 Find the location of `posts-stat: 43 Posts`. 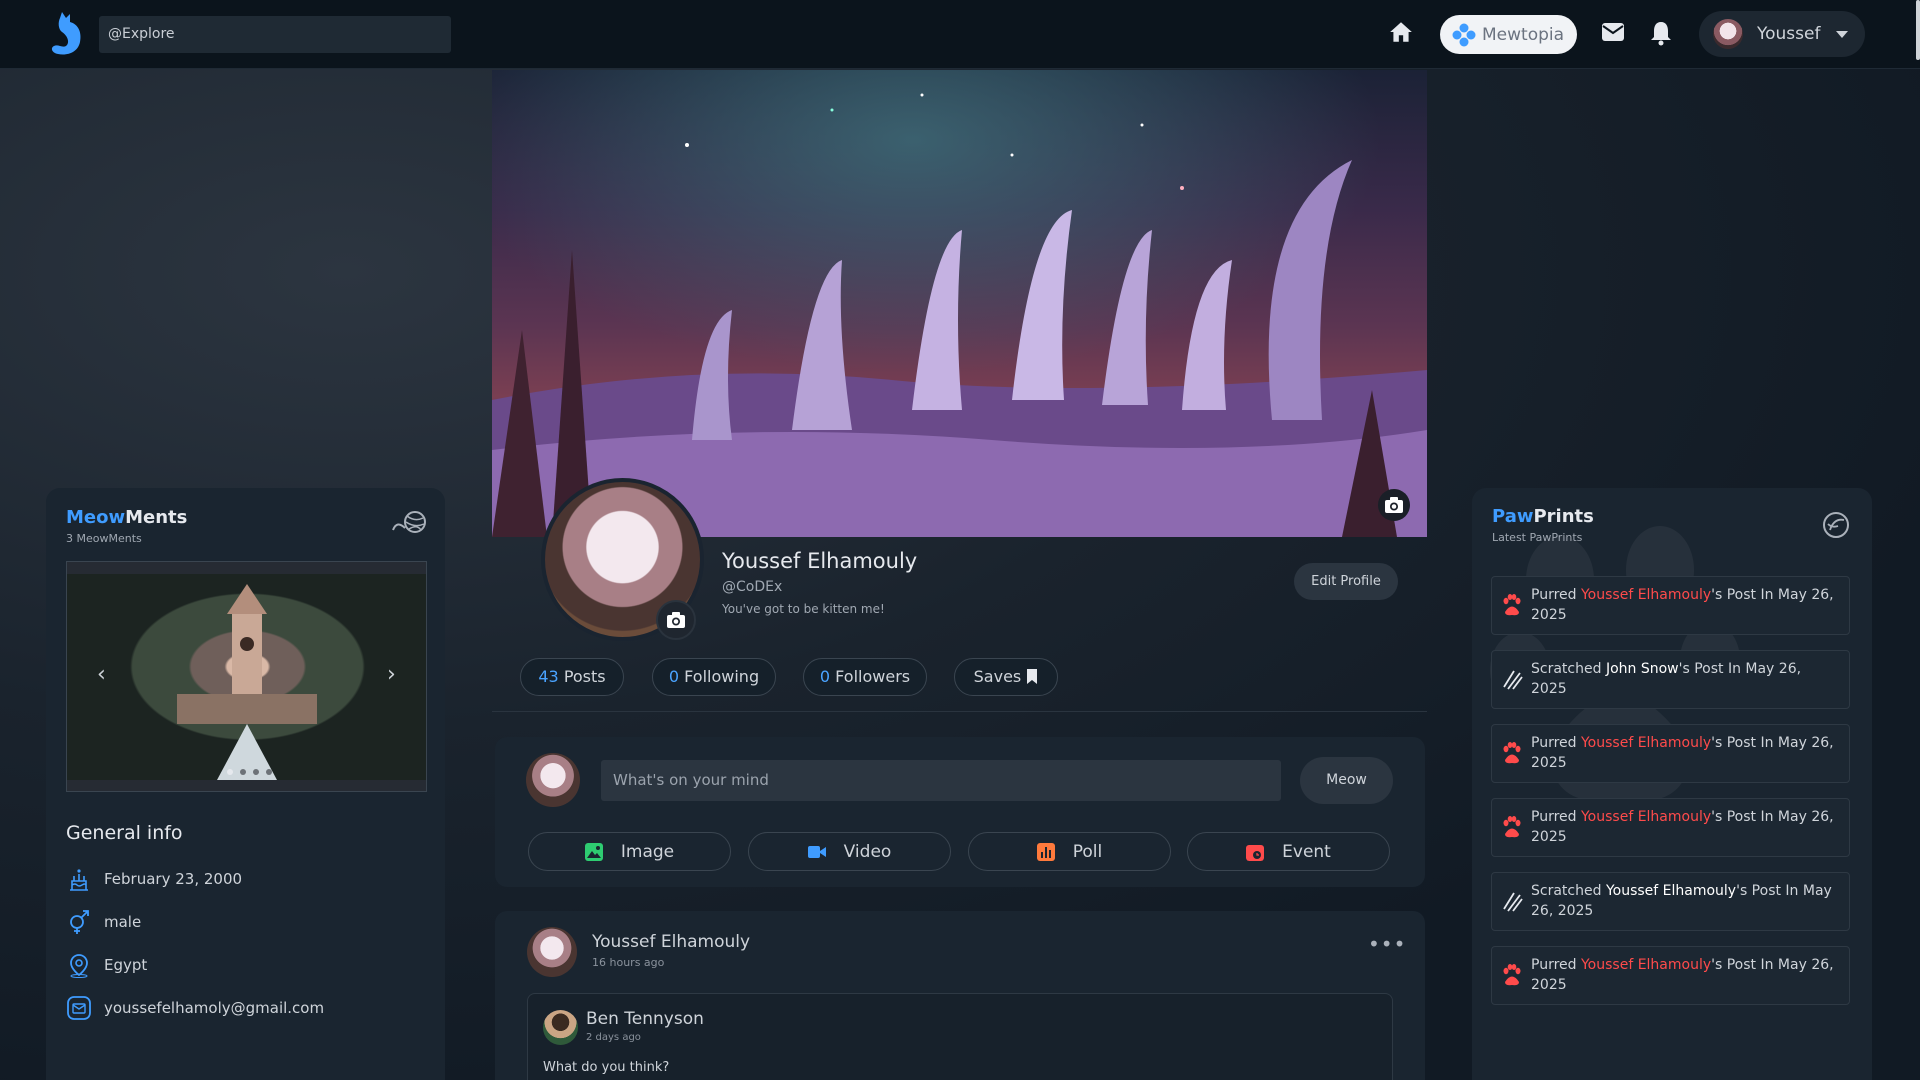

posts-stat: 43 Posts is located at coordinates (572, 677).